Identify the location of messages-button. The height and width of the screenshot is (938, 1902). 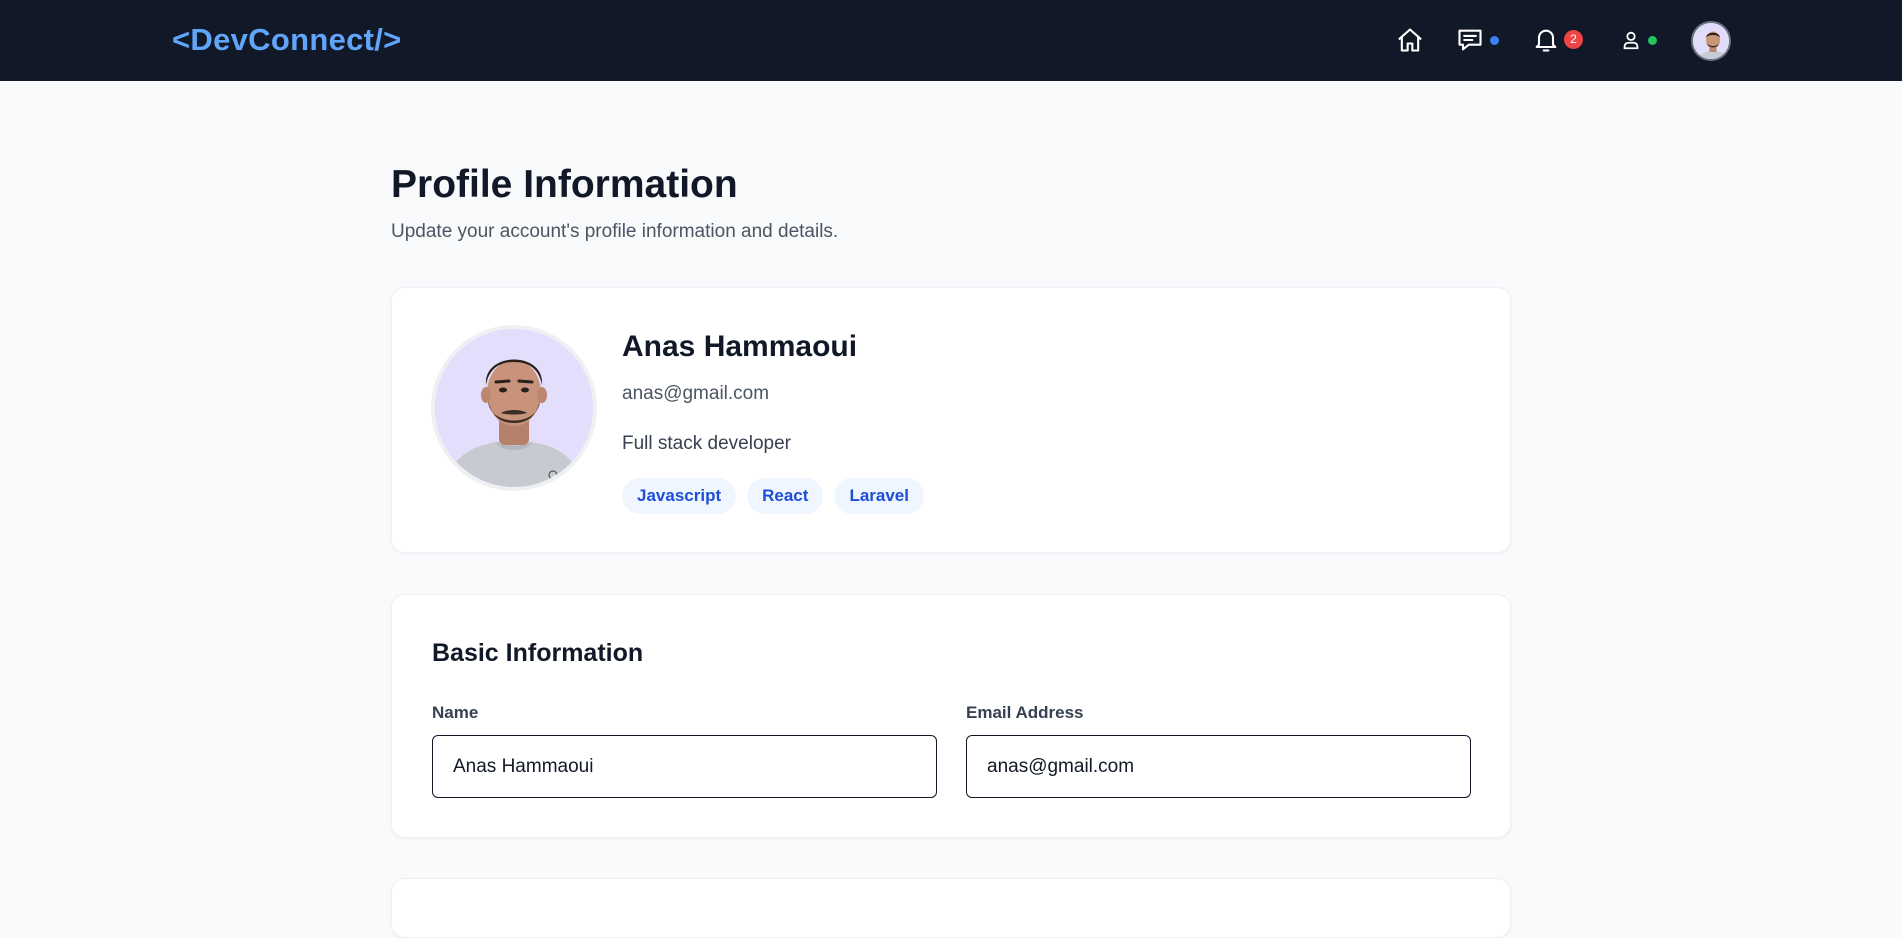
(1477, 40).